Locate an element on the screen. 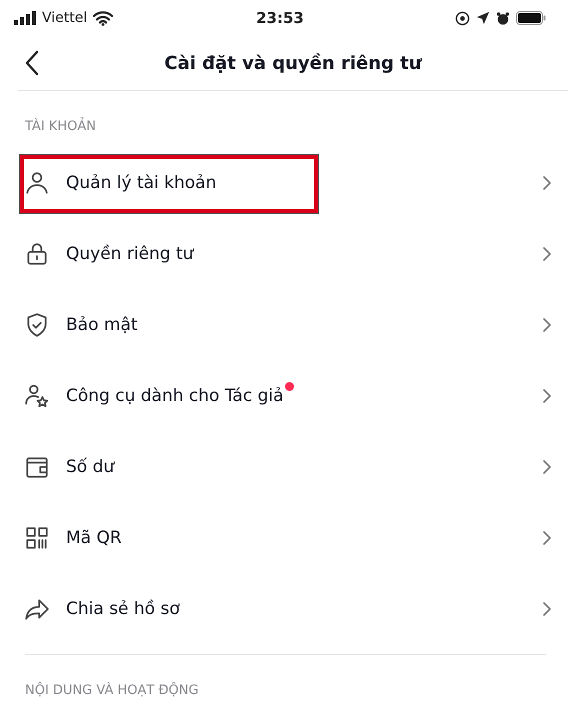 This screenshot has width=586, height=708. alarm-icon is located at coordinates (503, 18).